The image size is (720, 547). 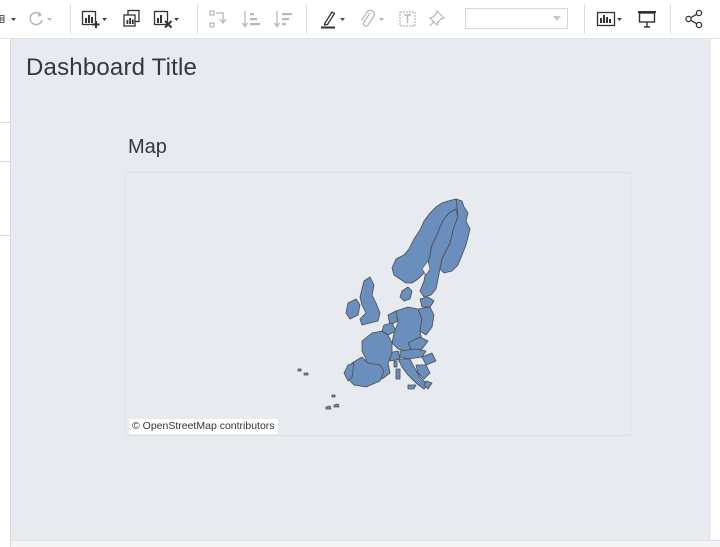 I want to click on clear-sheet-icon, so click(x=166, y=19).